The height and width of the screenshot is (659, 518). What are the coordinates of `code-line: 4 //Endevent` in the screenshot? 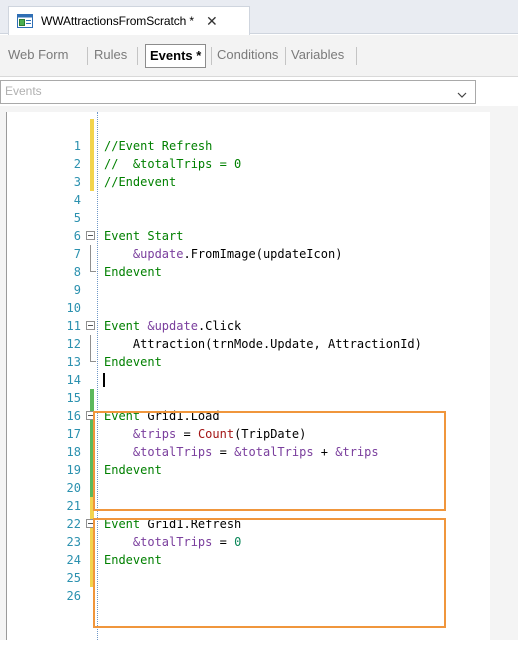 It's located at (249, 190).